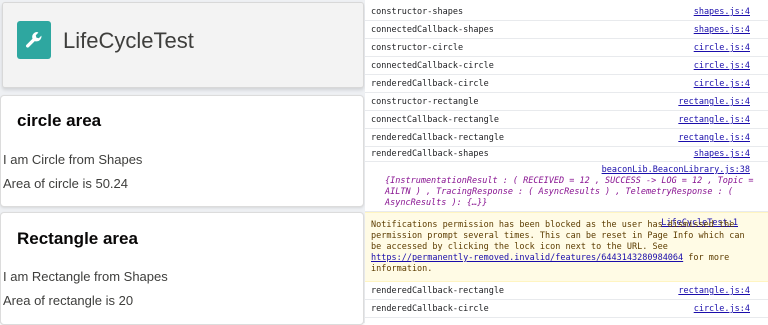 The image size is (768, 325). I want to click on console-row: constructor-circle circle.js:4, so click(566, 48).